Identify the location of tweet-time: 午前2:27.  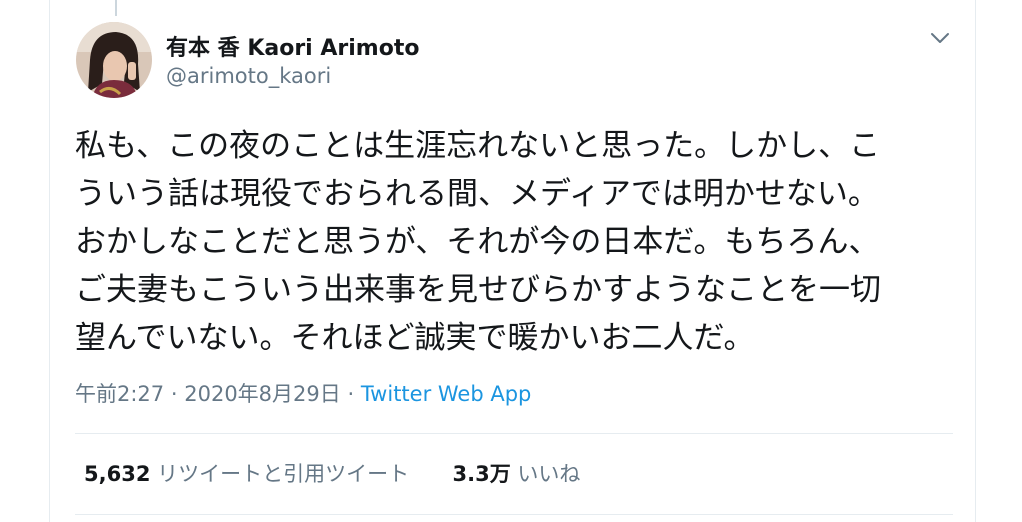
(119, 394).